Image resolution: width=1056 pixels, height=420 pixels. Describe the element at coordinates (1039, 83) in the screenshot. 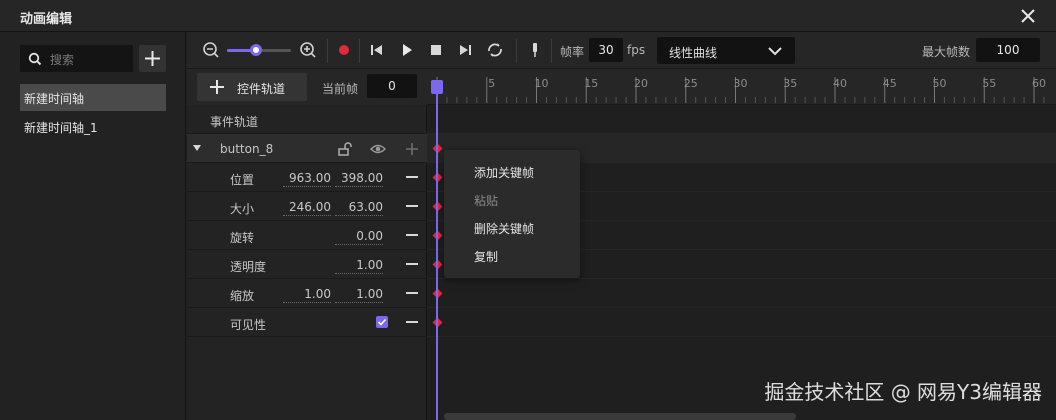

I see `ruler-label: 60` at that location.